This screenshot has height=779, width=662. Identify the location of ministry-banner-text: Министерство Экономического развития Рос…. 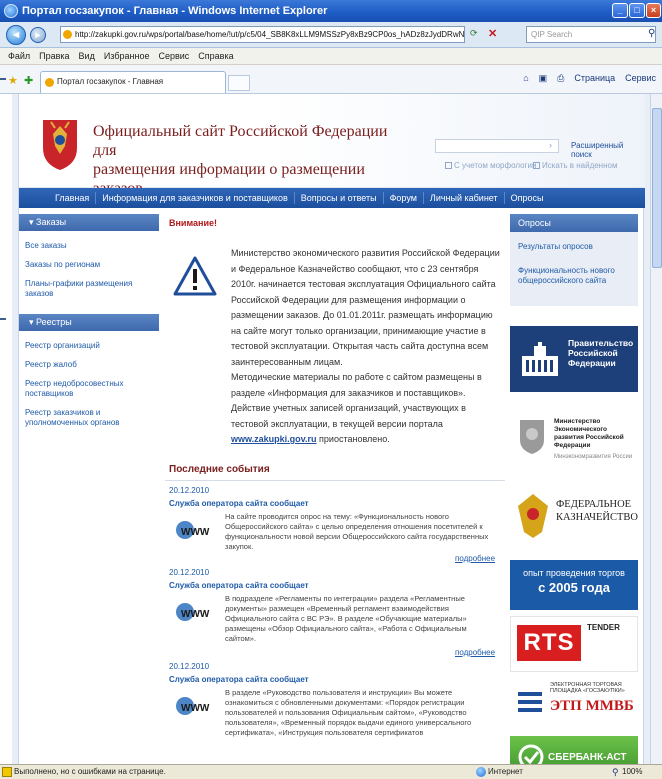
(589, 433).